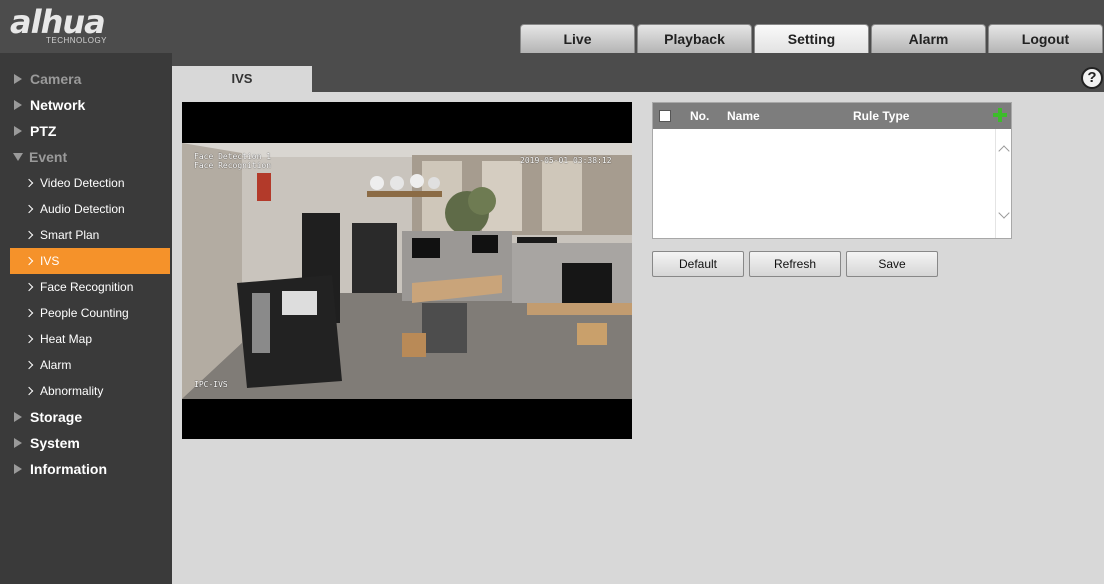 The image size is (1104, 584). I want to click on tab-ivs: IVS, so click(242, 79).